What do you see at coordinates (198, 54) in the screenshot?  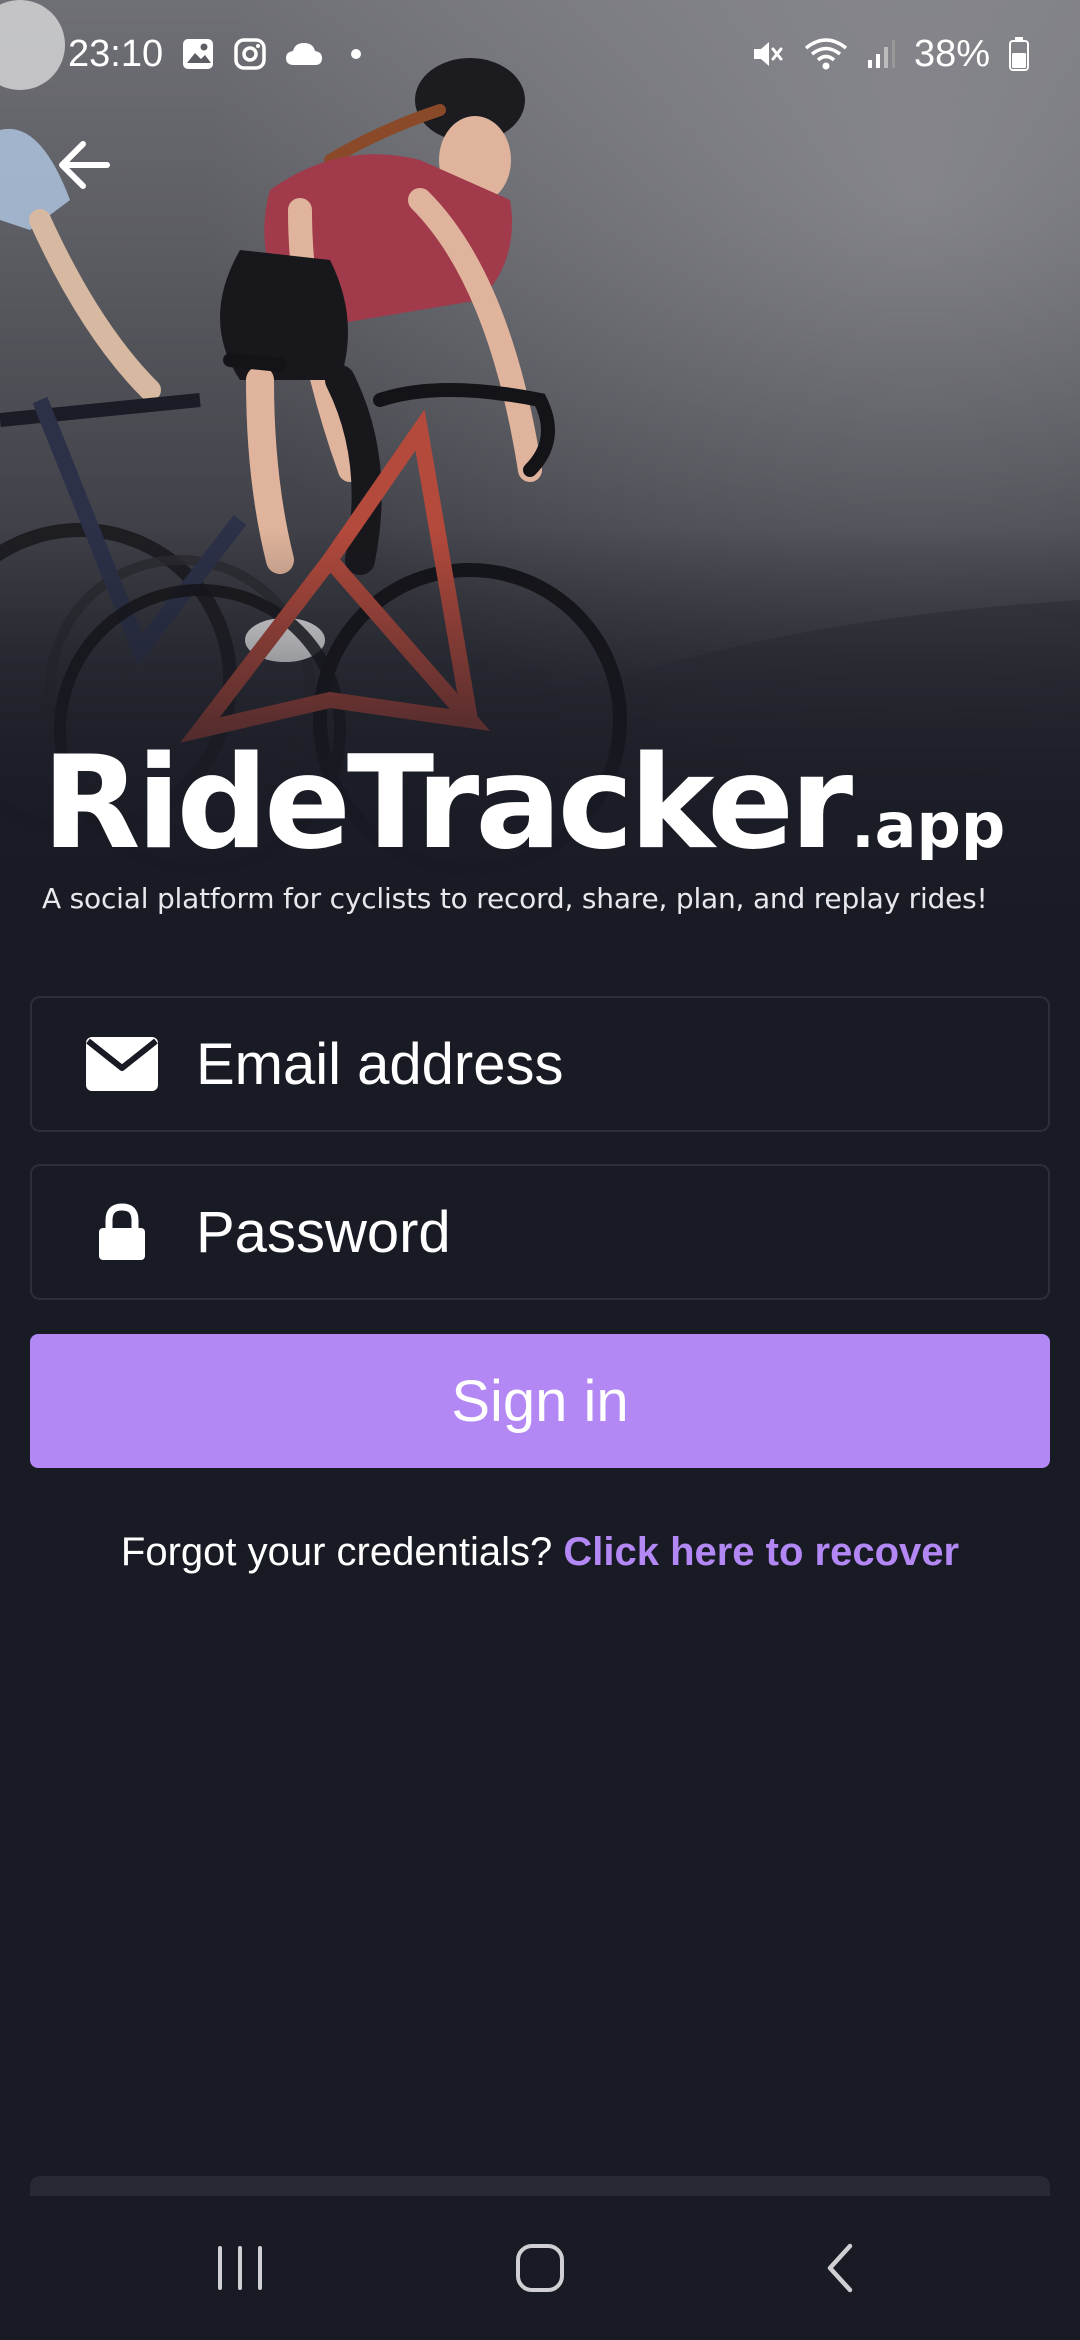 I see `gallery-icon` at bounding box center [198, 54].